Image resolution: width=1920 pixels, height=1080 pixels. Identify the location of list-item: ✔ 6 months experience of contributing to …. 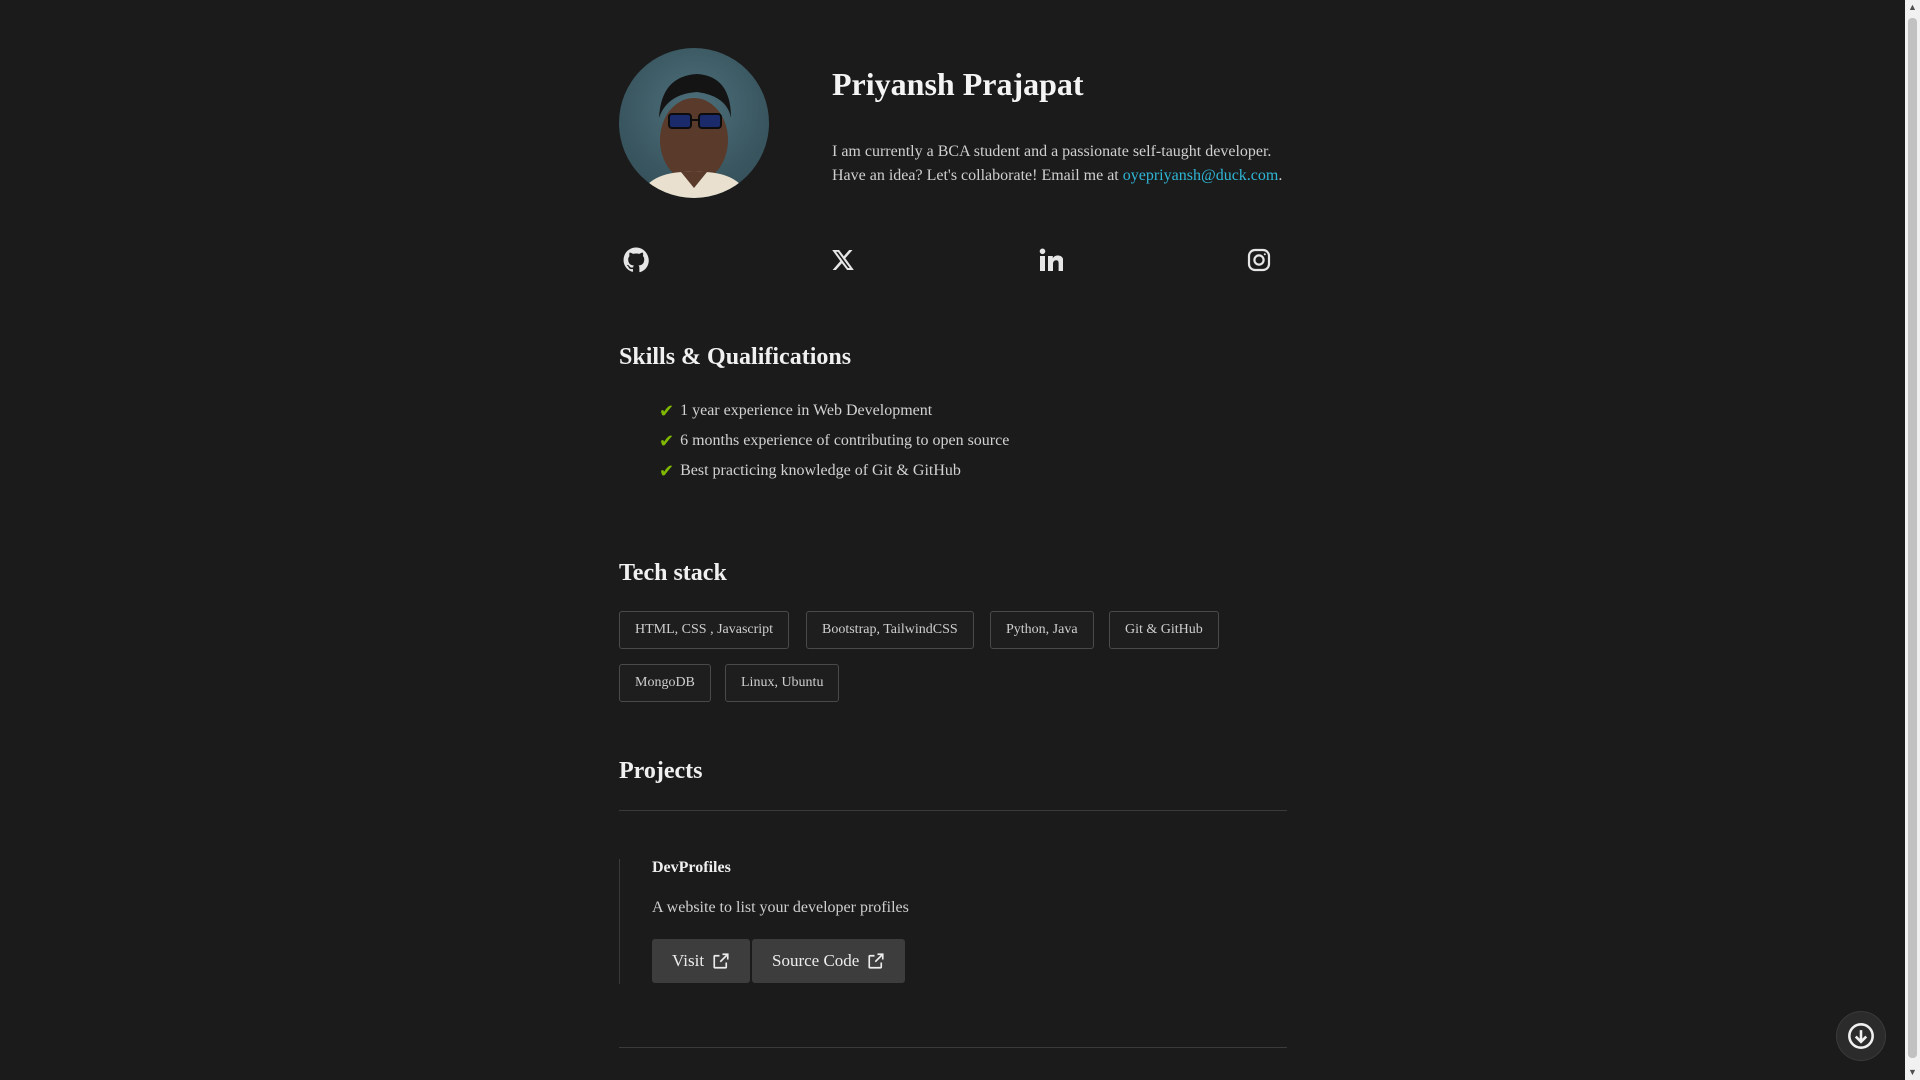
(834, 441).